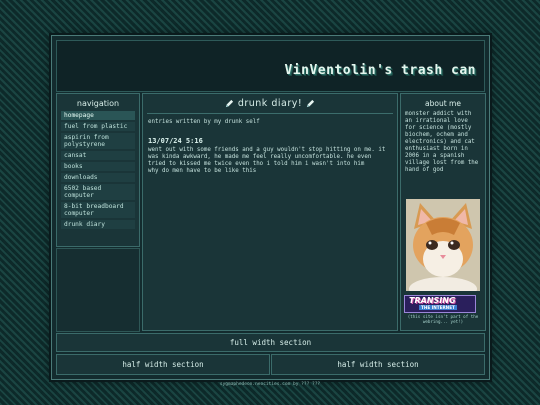  What do you see at coordinates (98, 290) in the screenshot?
I see `sidebar-filler-panel` at bounding box center [98, 290].